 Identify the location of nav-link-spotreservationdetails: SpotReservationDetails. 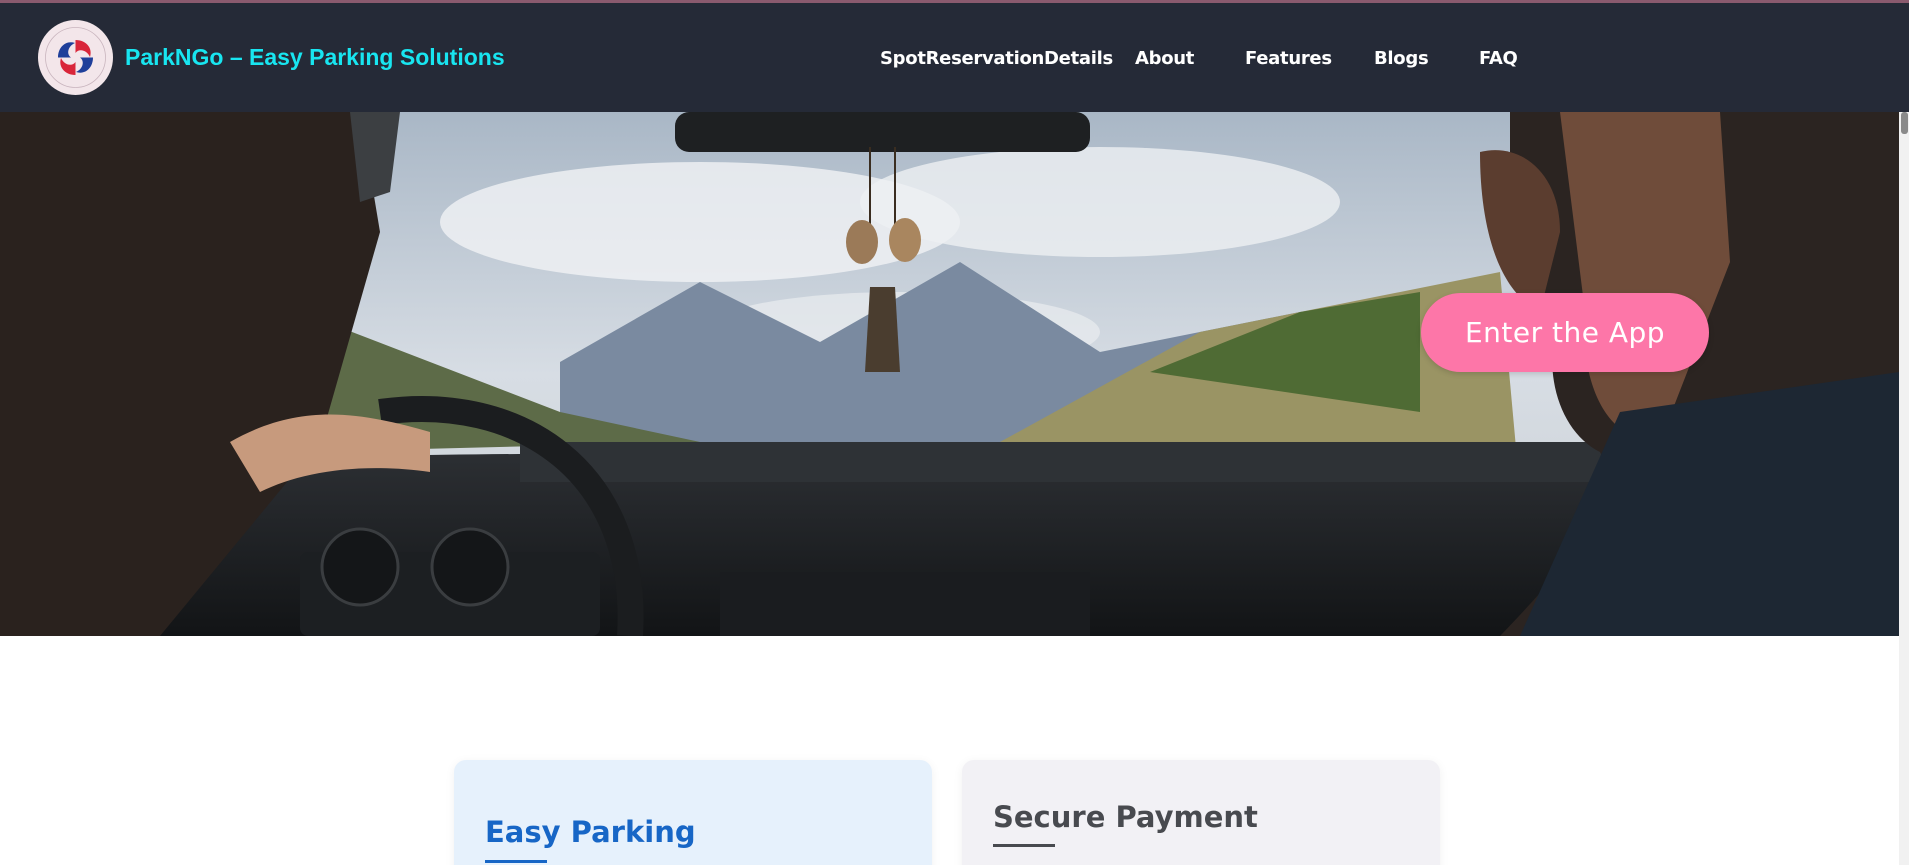
(996, 58).